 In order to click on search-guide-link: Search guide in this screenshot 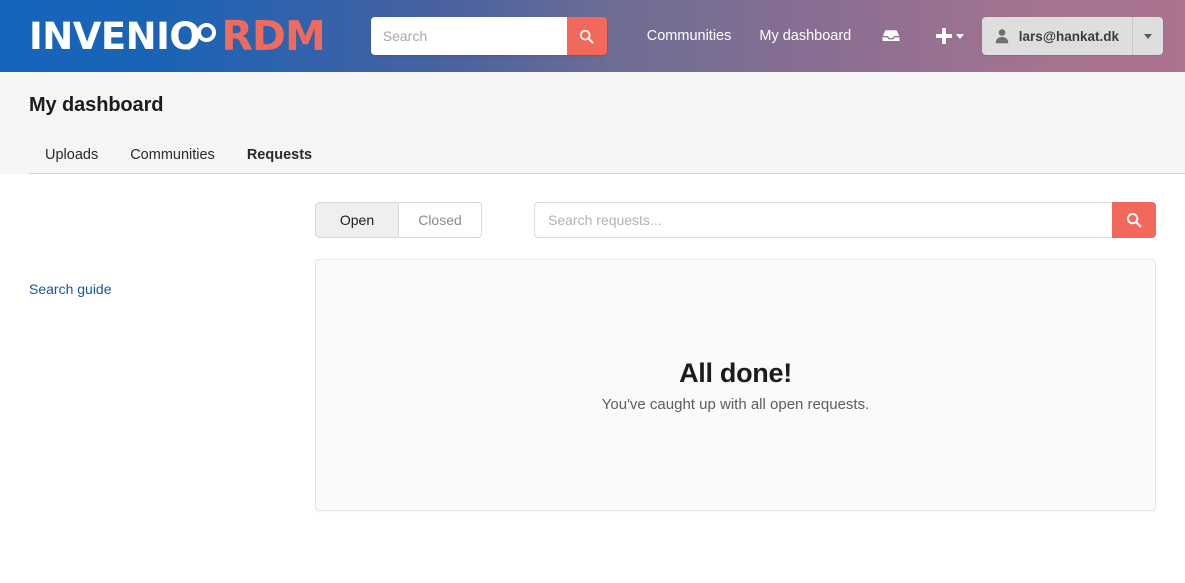, I will do `click(70, 289)`.